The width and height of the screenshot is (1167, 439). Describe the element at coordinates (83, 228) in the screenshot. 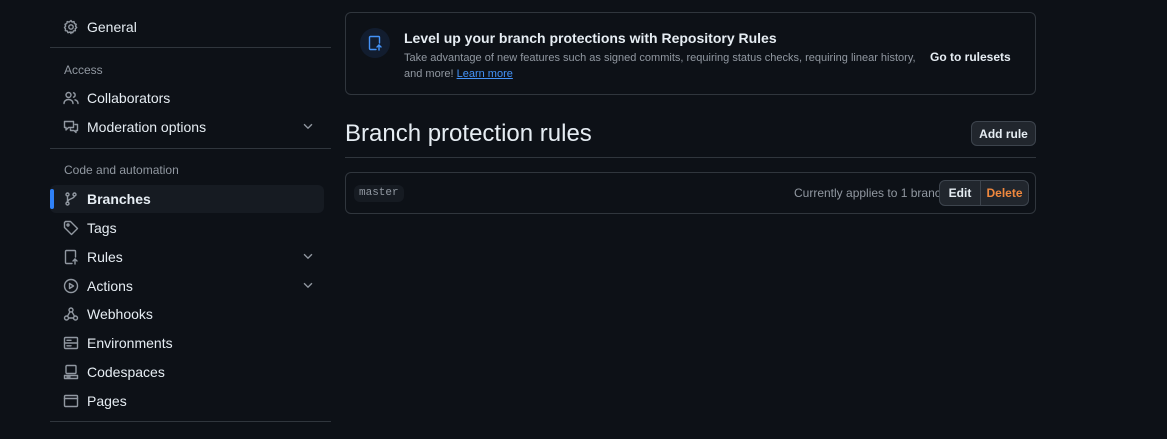

I see `sidebar-item-tags: Tags` at that location.